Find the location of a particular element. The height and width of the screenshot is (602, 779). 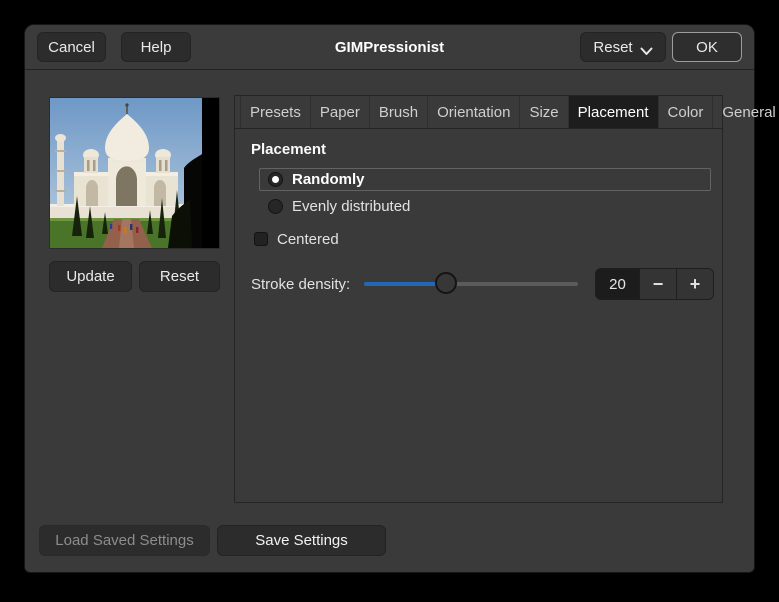

slider-fill is located at coordinates (405, 284).